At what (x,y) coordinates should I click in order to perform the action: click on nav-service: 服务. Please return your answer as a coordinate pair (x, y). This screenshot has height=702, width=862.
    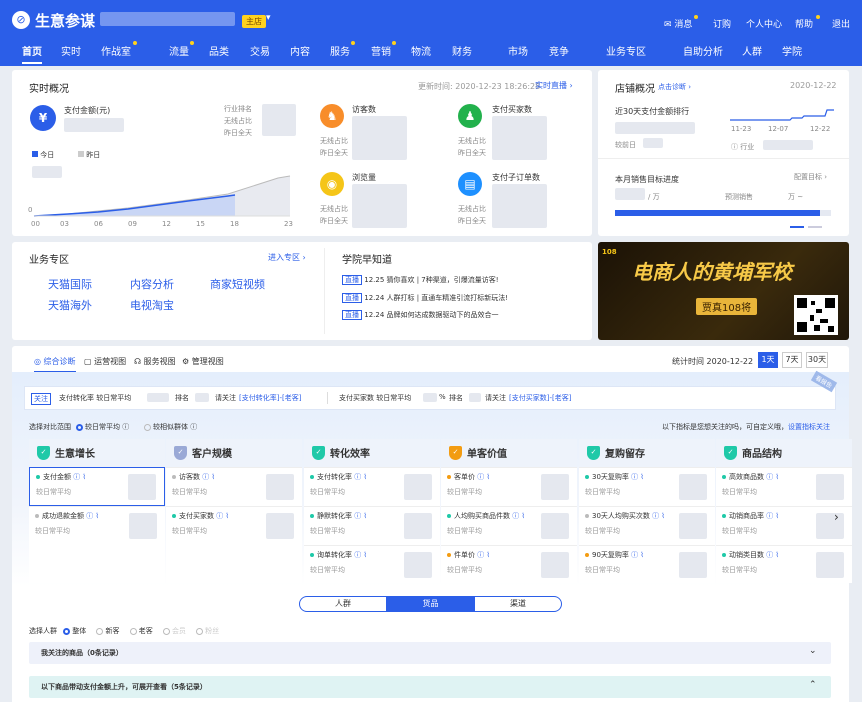
    Looking at the image, I should click on (342, 49).